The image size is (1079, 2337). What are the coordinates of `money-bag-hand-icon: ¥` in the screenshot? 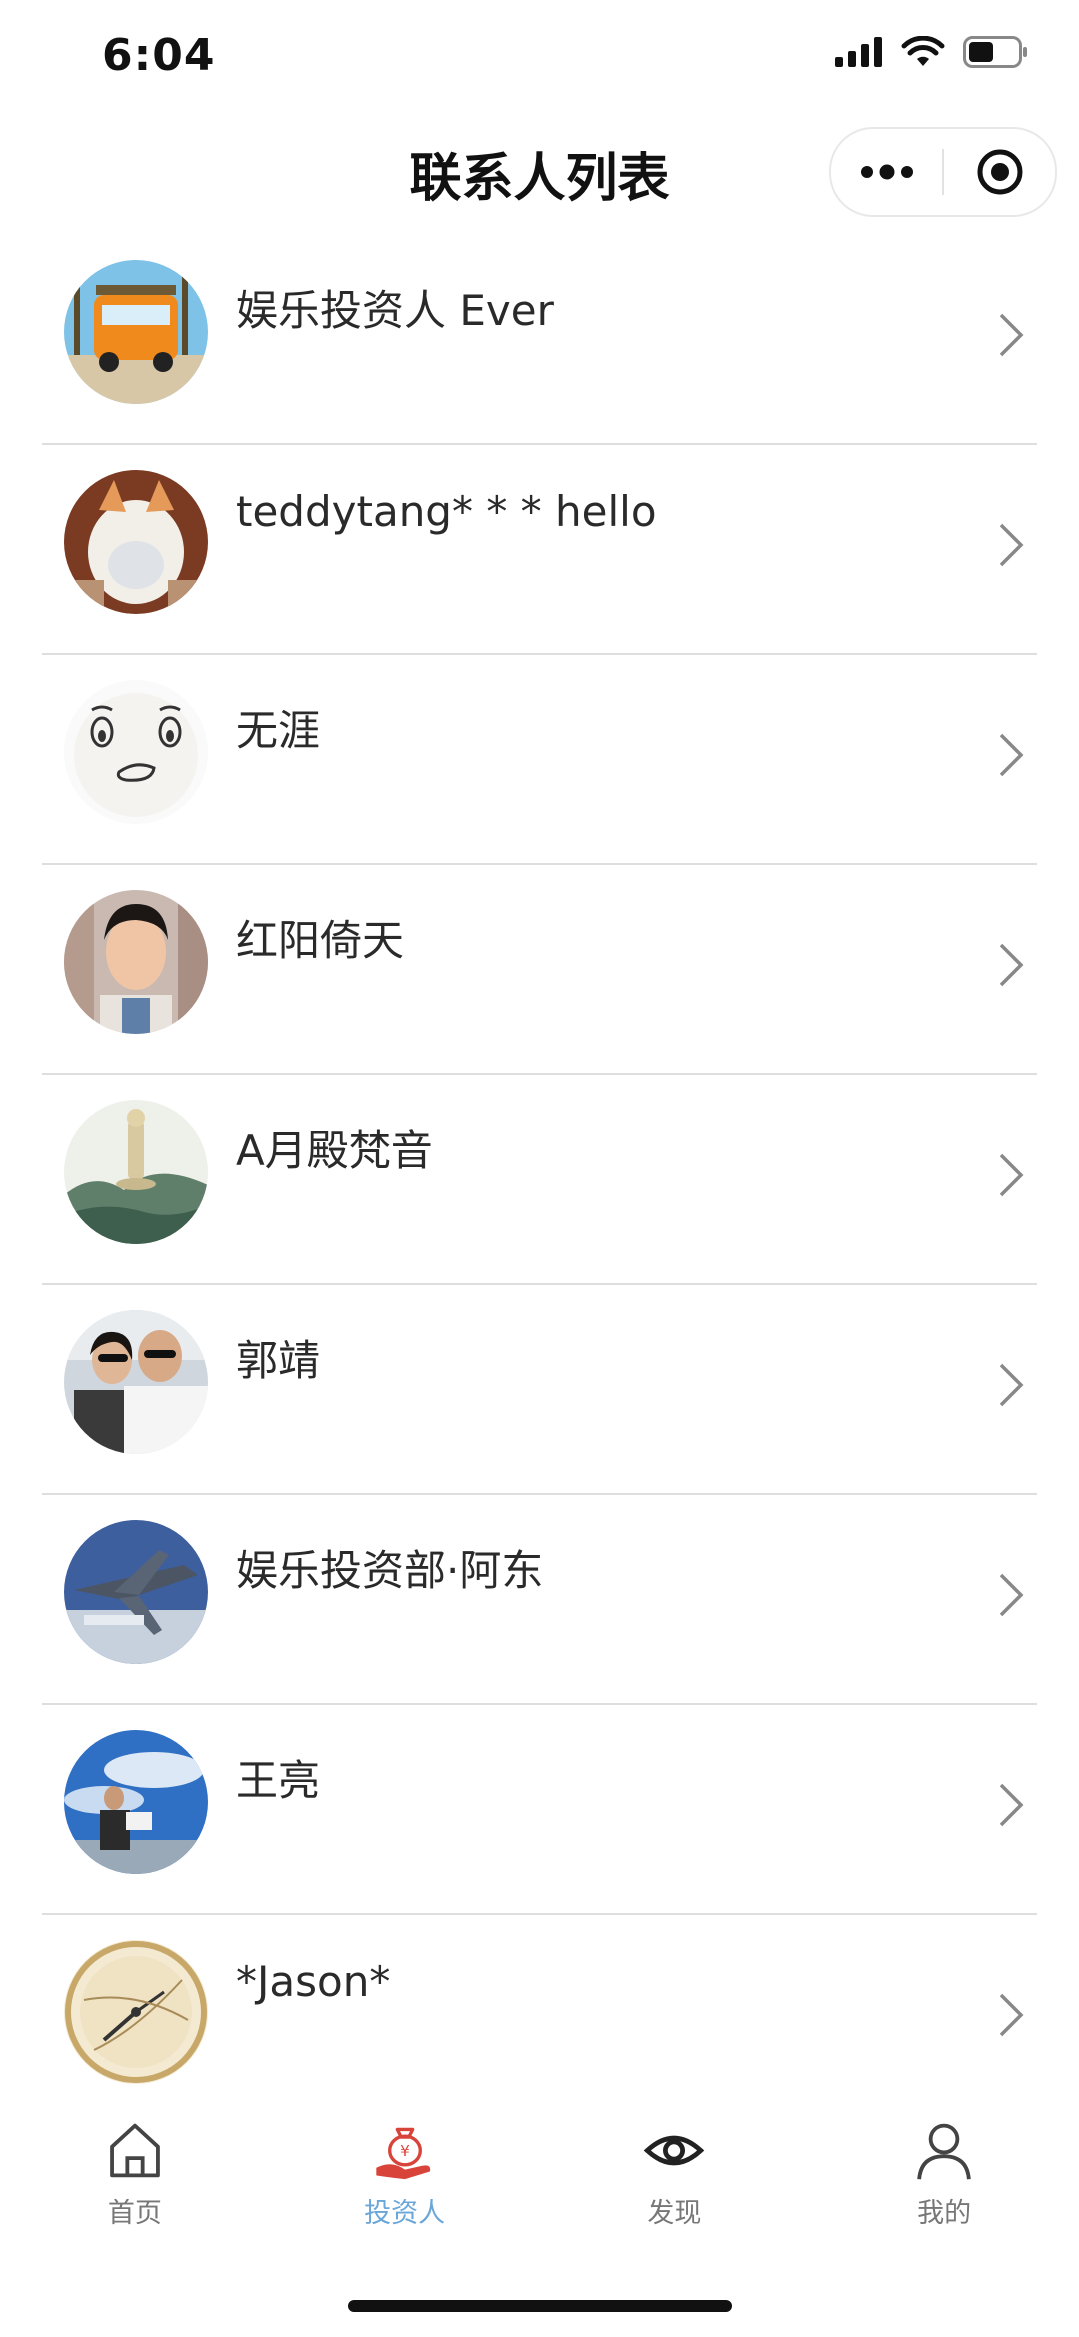 It's located at (402, 2153).